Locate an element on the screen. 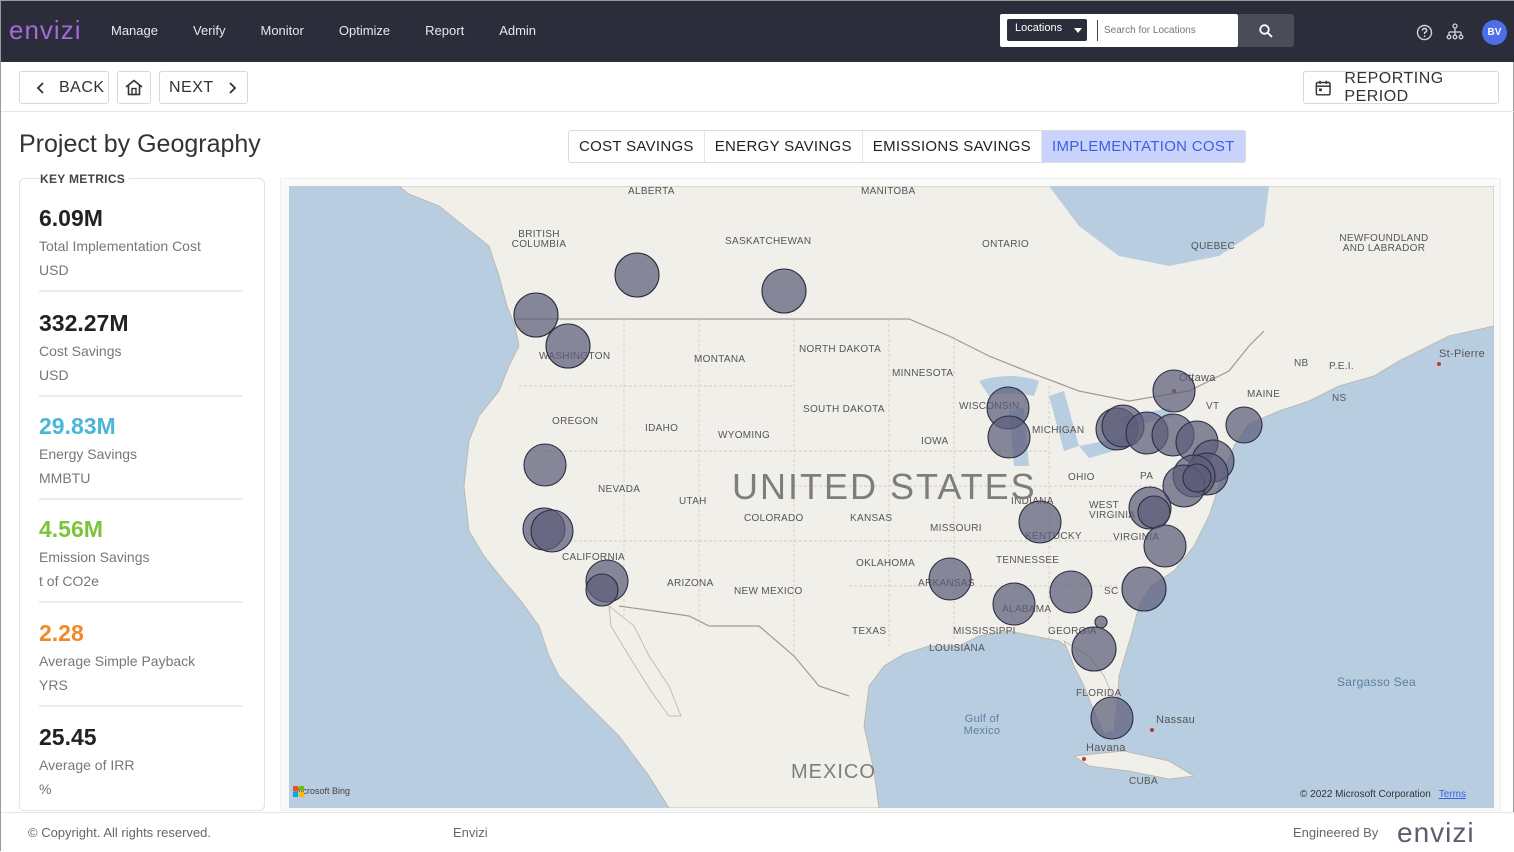  map-label-florida: FLORIDA is located at coordinates (1099, 693).